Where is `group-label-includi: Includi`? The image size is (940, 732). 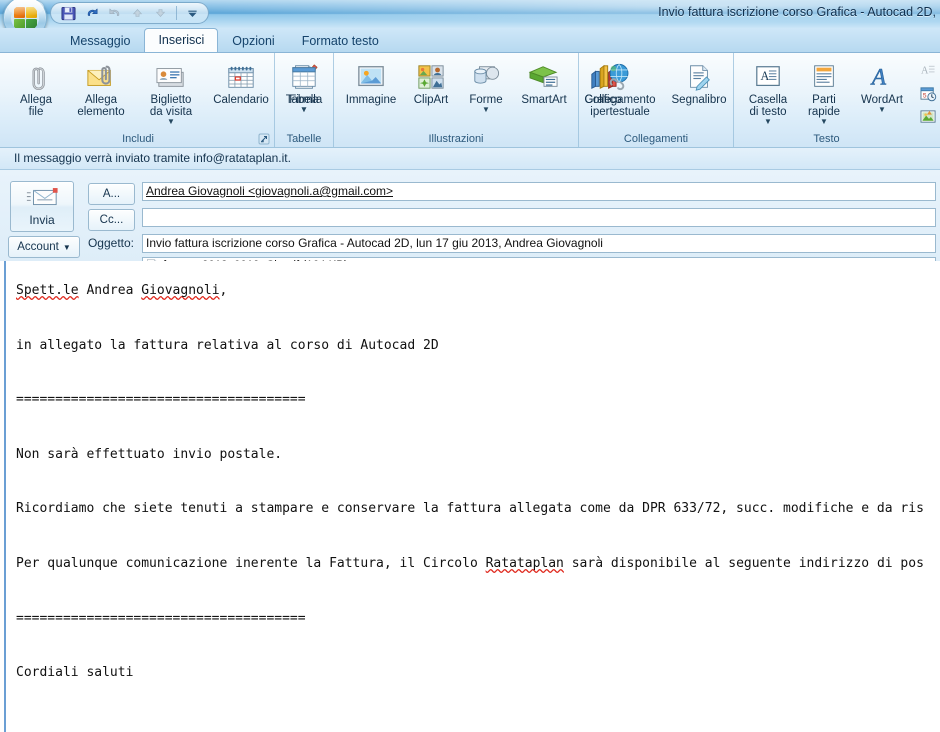 group-label-includi: Includi is located at coordinates (138, 139).